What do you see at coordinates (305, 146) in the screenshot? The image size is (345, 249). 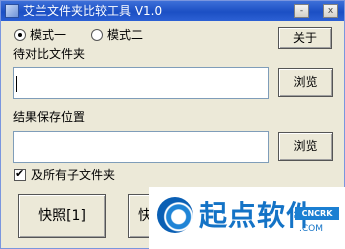 I see `result-location-browse-button: 浏览` at bounding box center [305, 146].